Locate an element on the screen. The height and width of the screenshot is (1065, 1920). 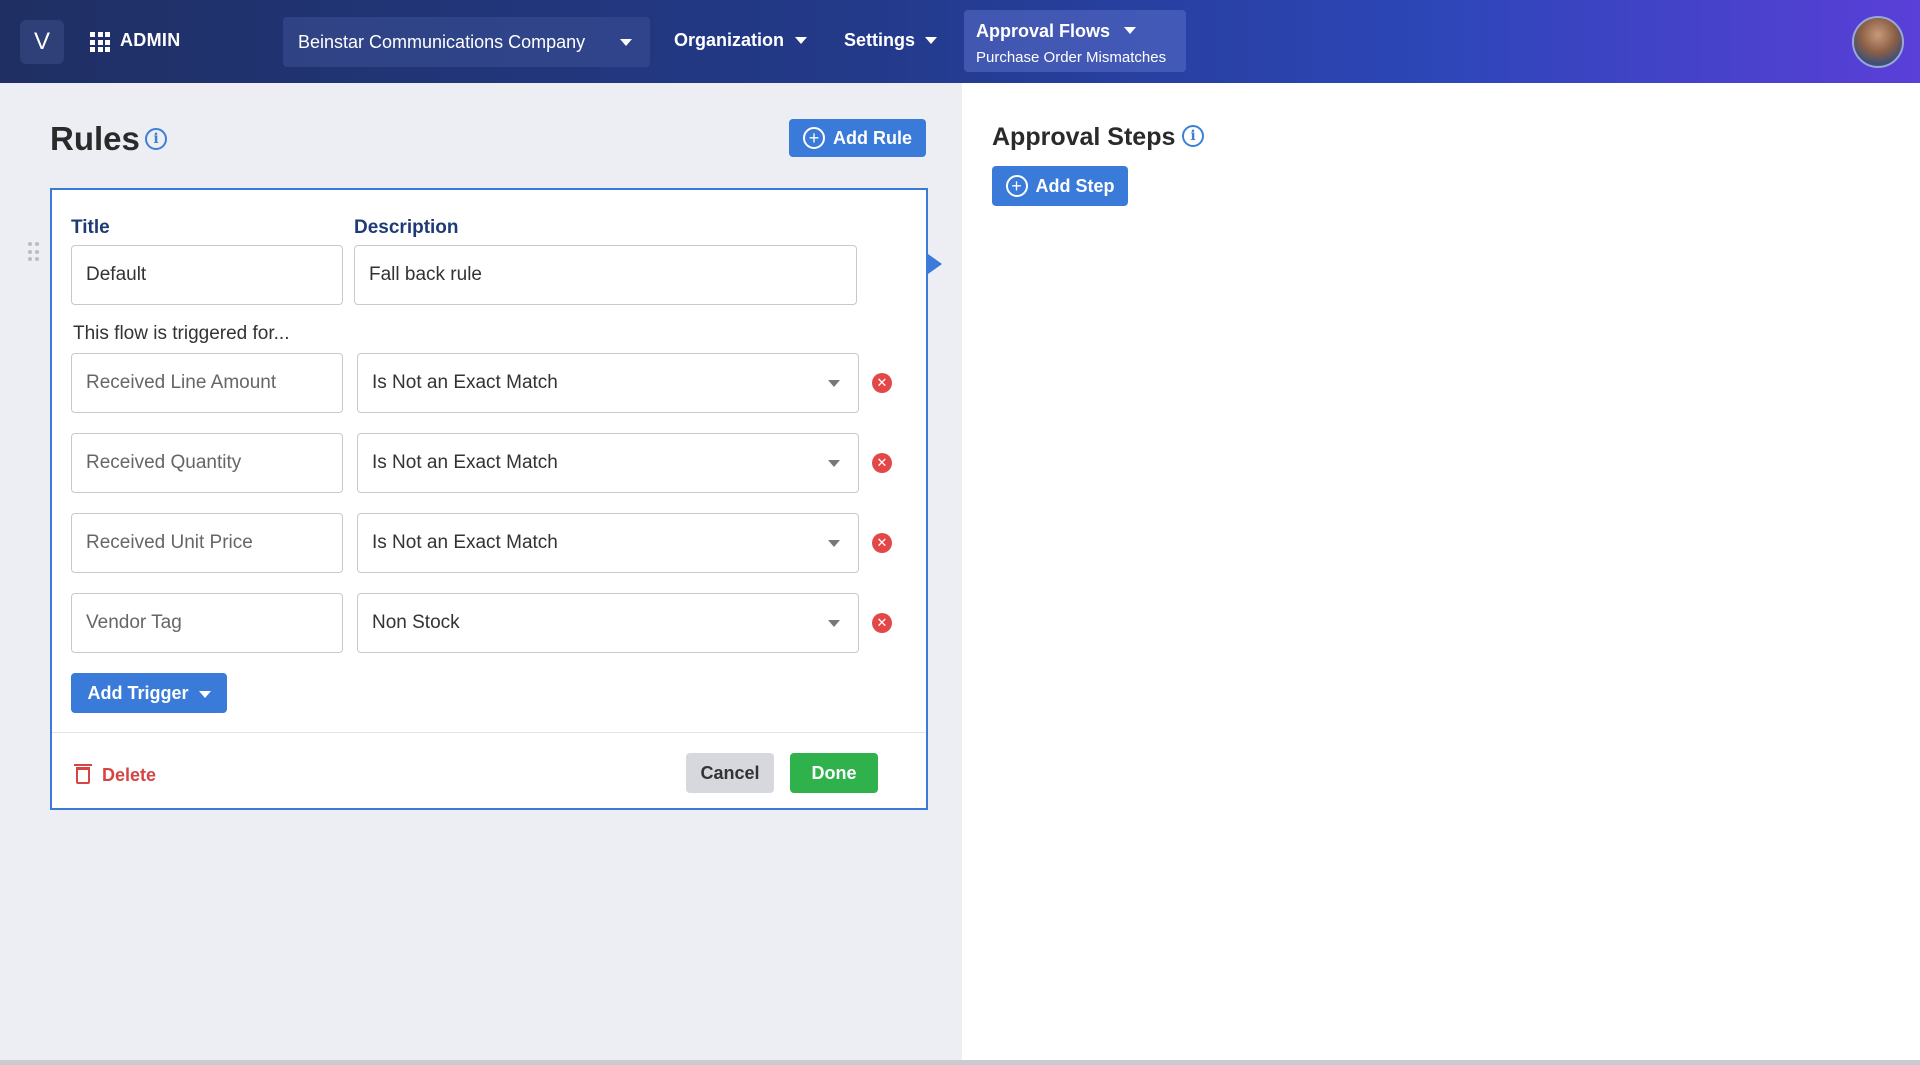
add-trigger-button: Add Trigger is located at coordinates (149, 693).